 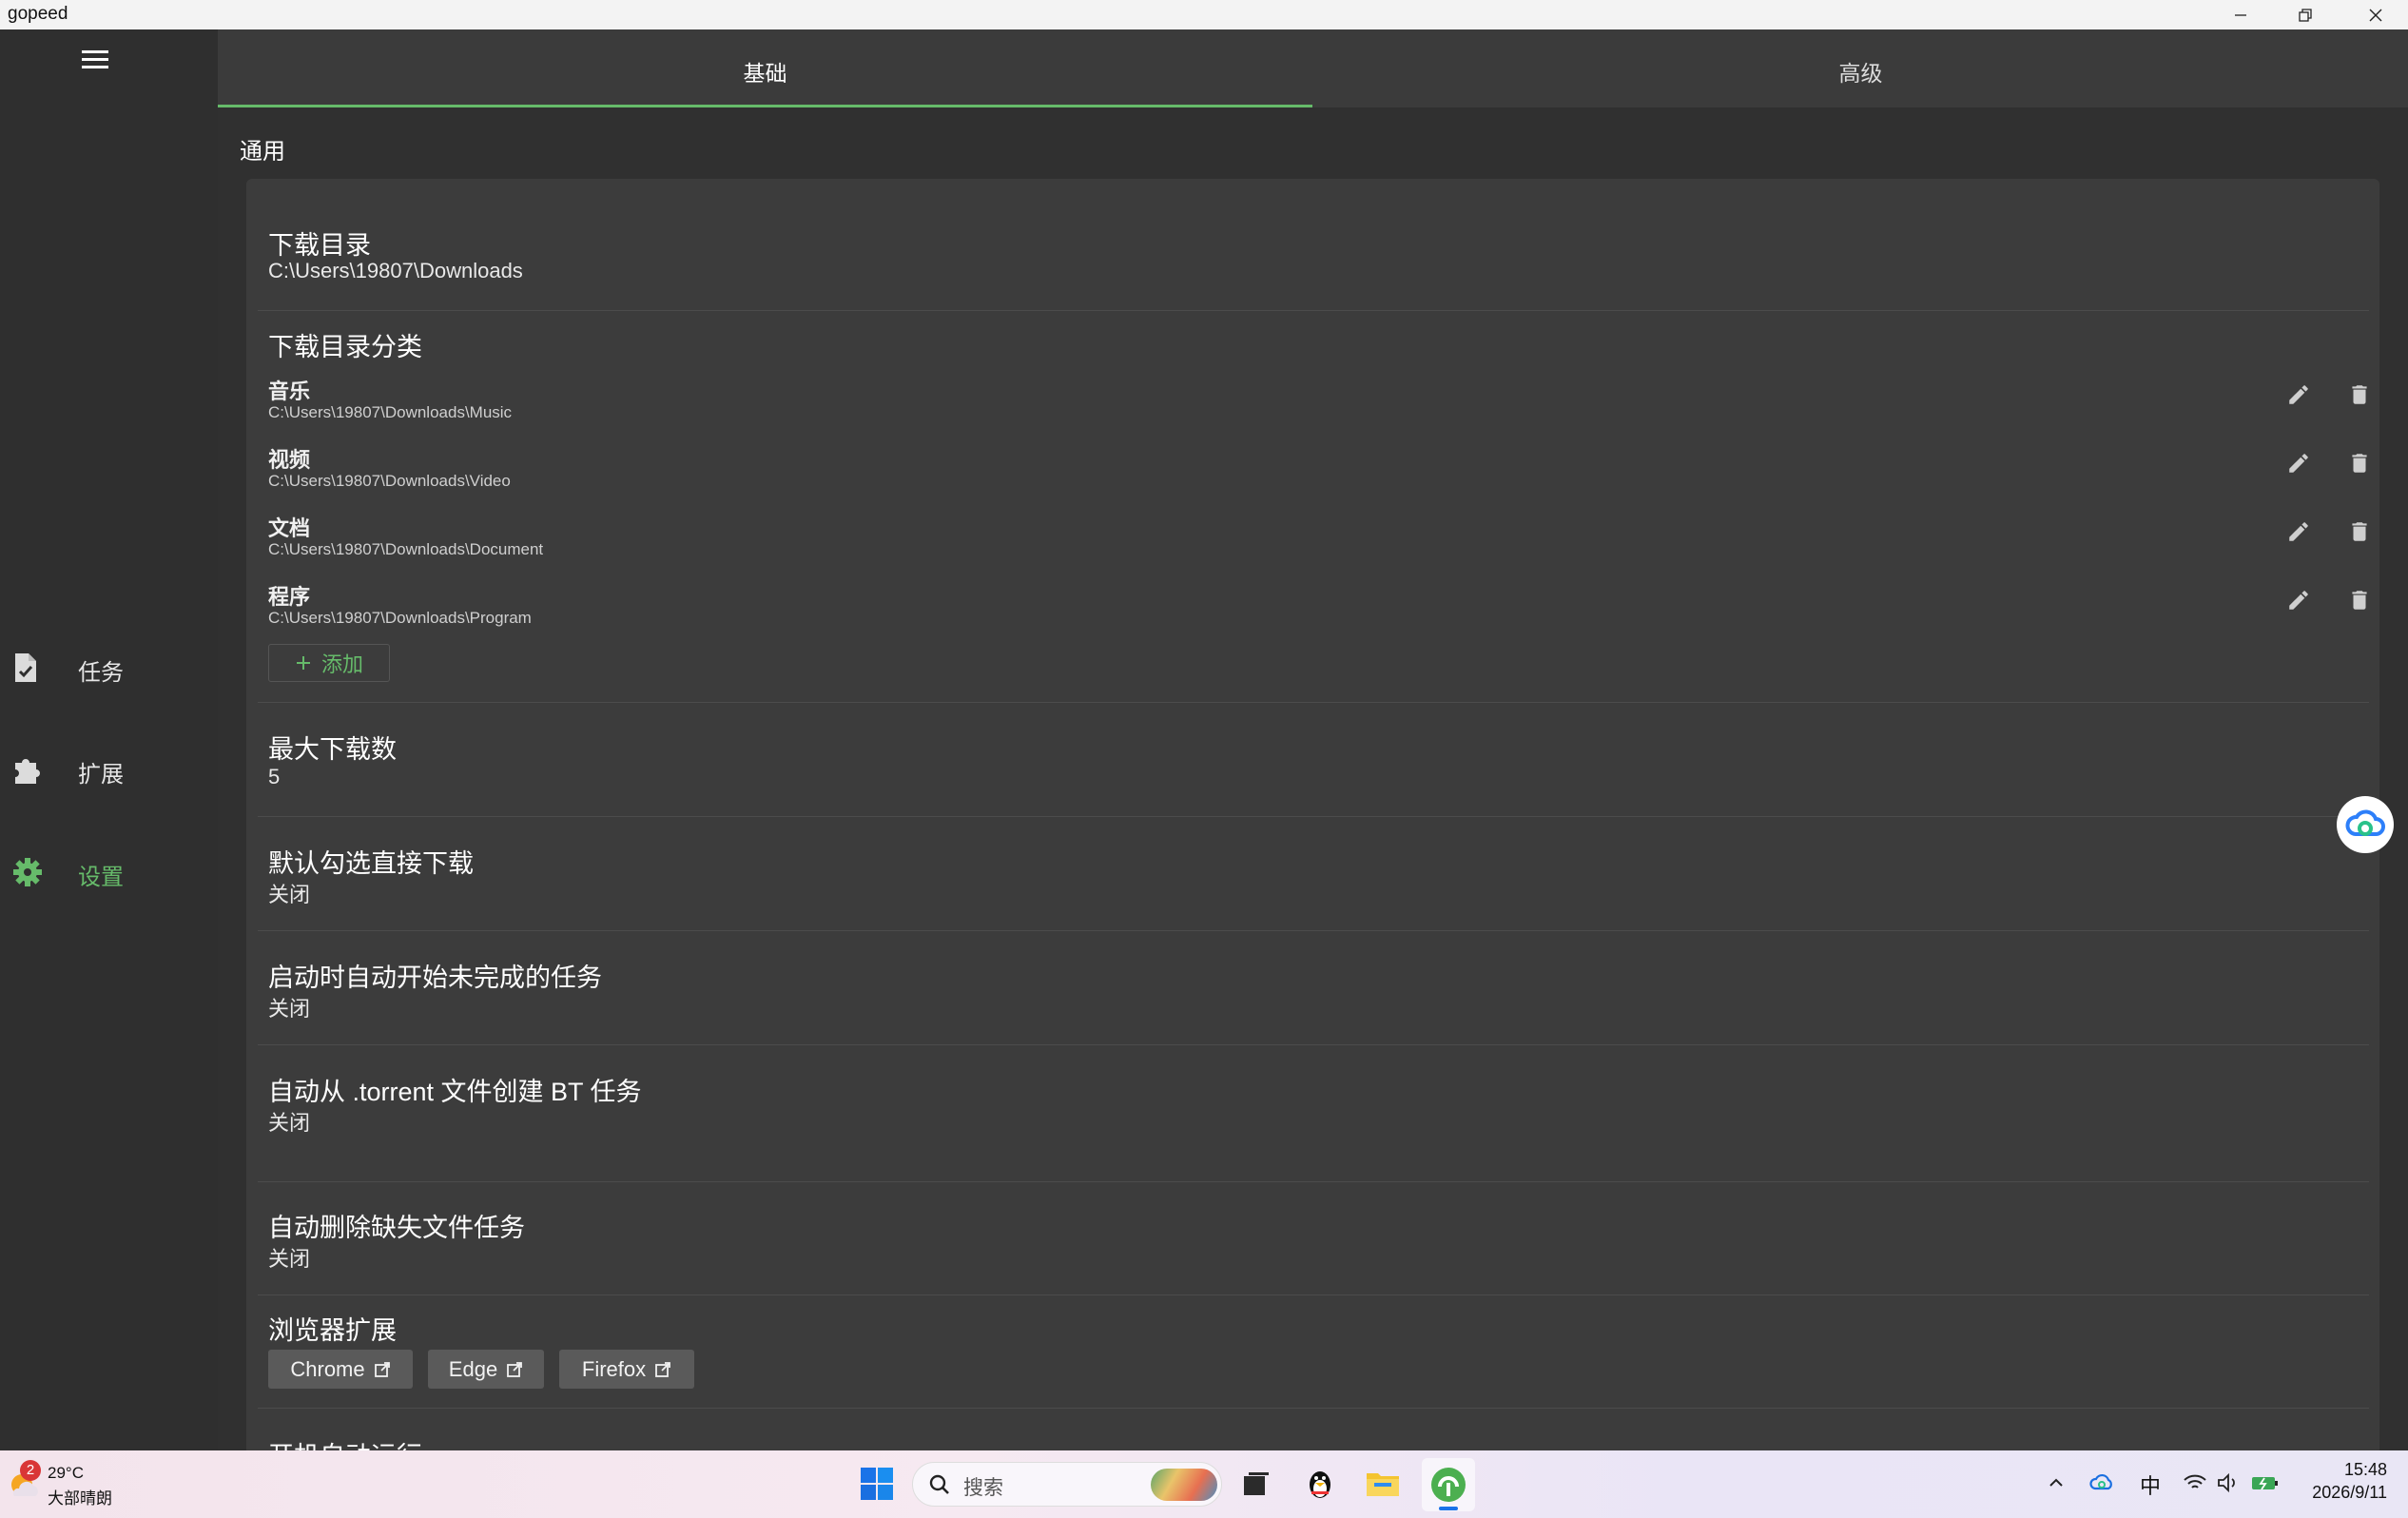 I want to click on sidebar-item-tasks: 任务, so click(x=109, y=667).